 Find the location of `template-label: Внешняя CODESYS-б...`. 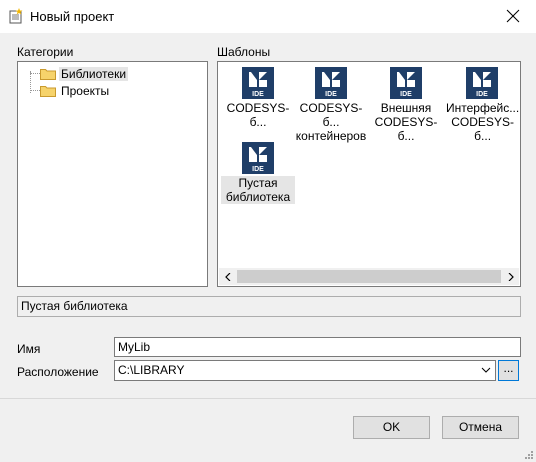

template-label: Внешняя CODESYS-б... is located at coordinates (406, 122).